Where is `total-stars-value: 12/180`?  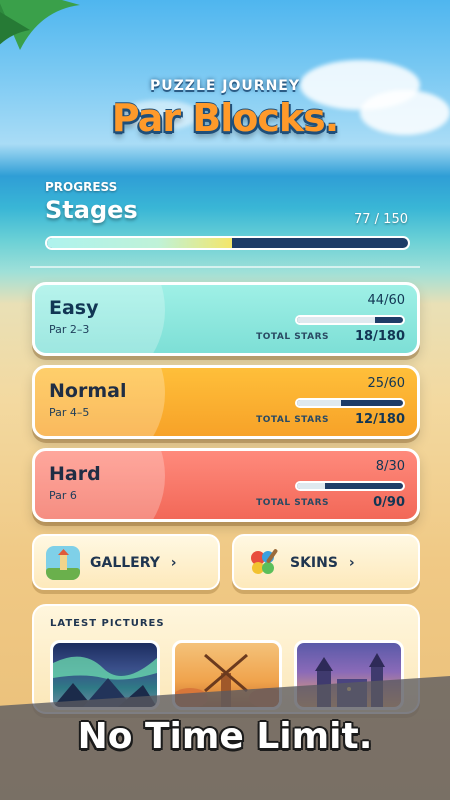 total-stars-value: 12/180 is located at coordinates (380, 419).